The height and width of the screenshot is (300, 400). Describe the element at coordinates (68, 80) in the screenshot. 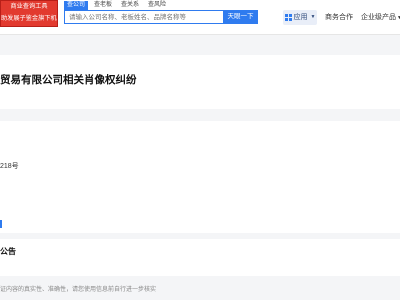

I see `page-title: 贸易有限公司相关肖像权纠纷` at that location.